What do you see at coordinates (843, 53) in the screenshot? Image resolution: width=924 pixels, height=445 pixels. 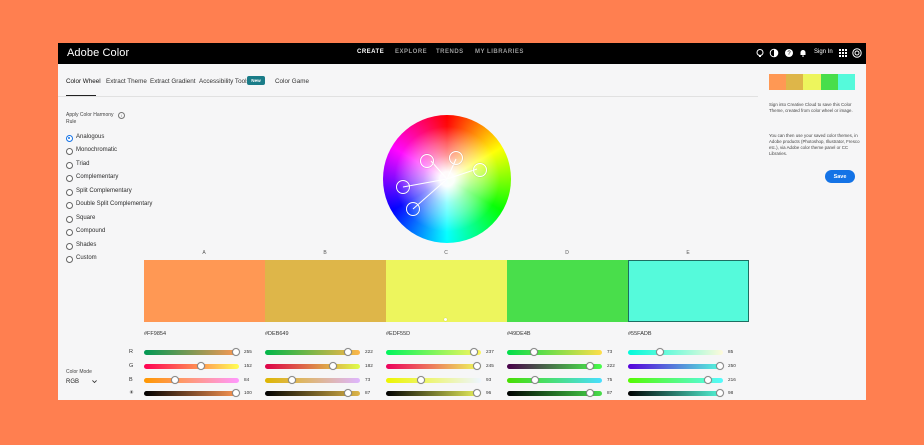 I see `apps-icon` at bounding box center [843, 53].